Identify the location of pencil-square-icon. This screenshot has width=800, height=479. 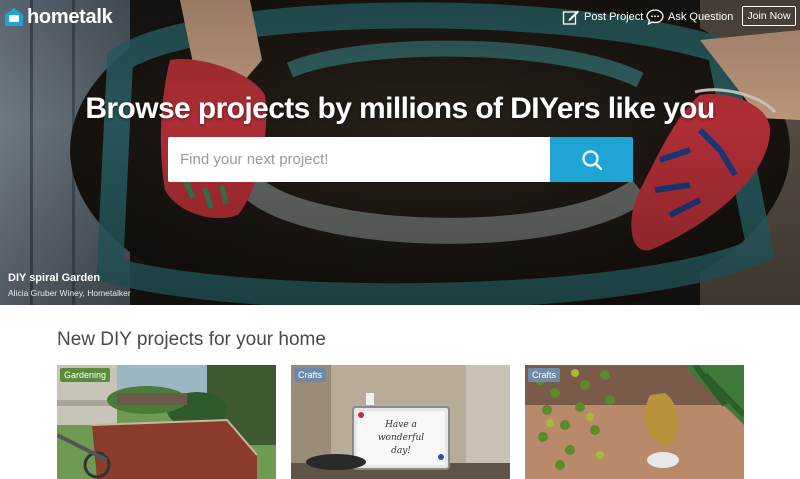
(570, 17).